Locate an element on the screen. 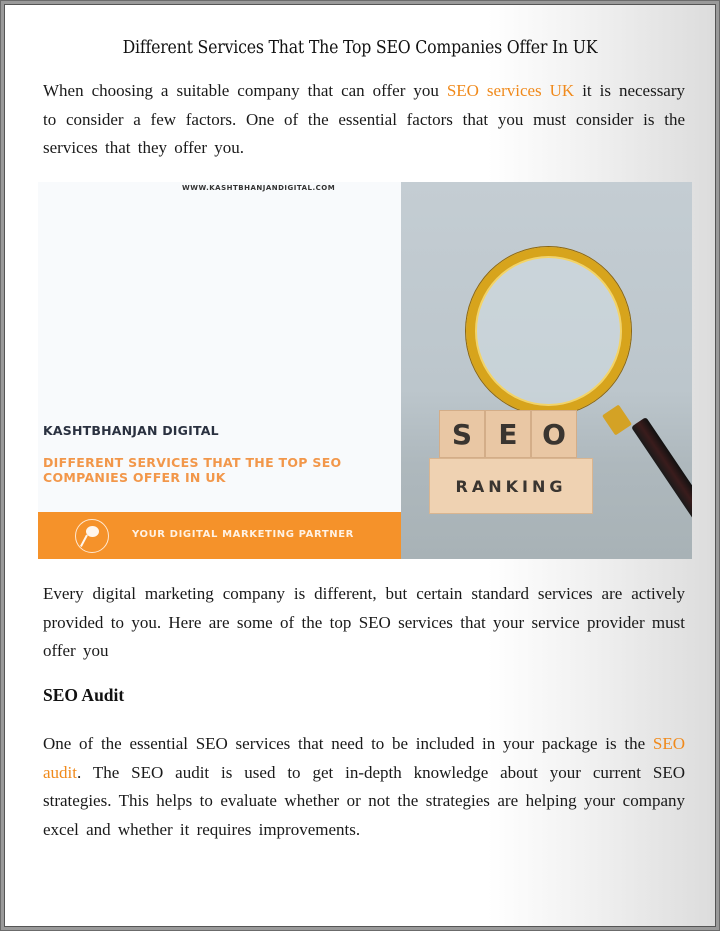 The image size is (720, 931). section-heading-seo-audit: SEO Audit is located at coordinates (84, 695).